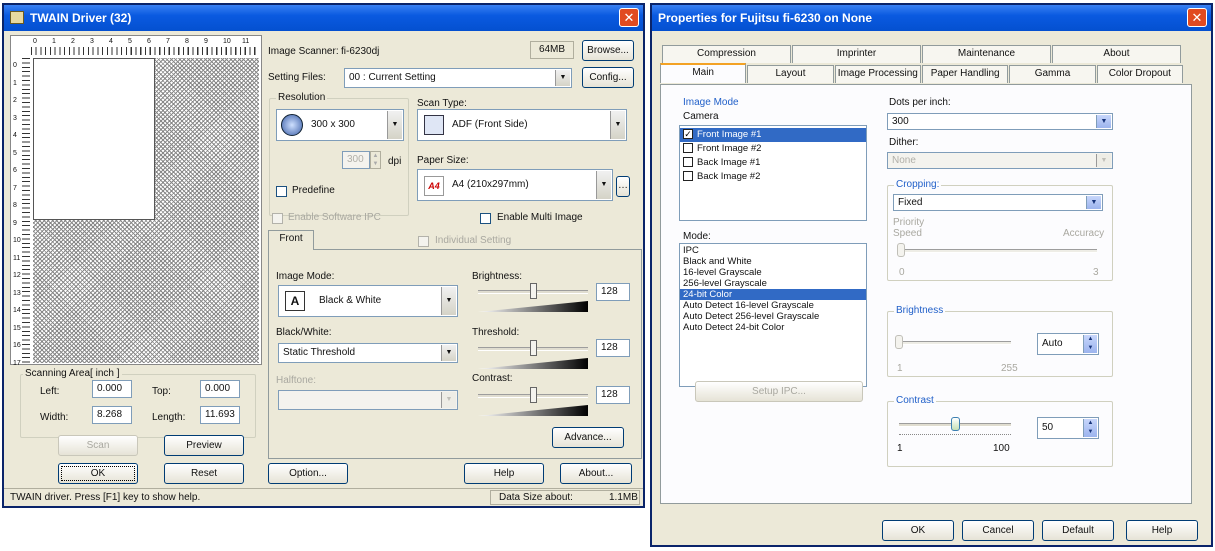 The image size is (1215, 551). What do you see at coordinates (613, 292) in the screenshot?
I see `brightness-value-box: 128` at bounding box center [613, 292].